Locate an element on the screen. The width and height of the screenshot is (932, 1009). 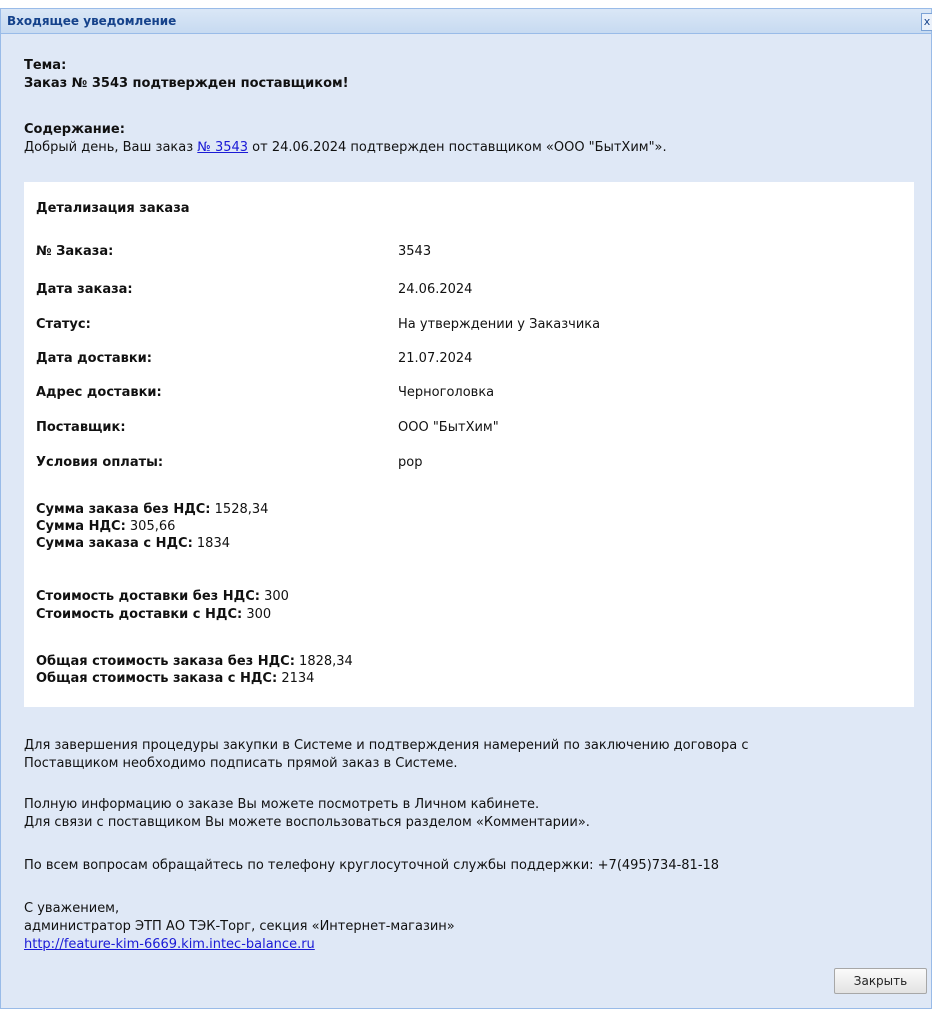
window-titlebar: Входящее уведомление x is located at coordinates (466, 21).